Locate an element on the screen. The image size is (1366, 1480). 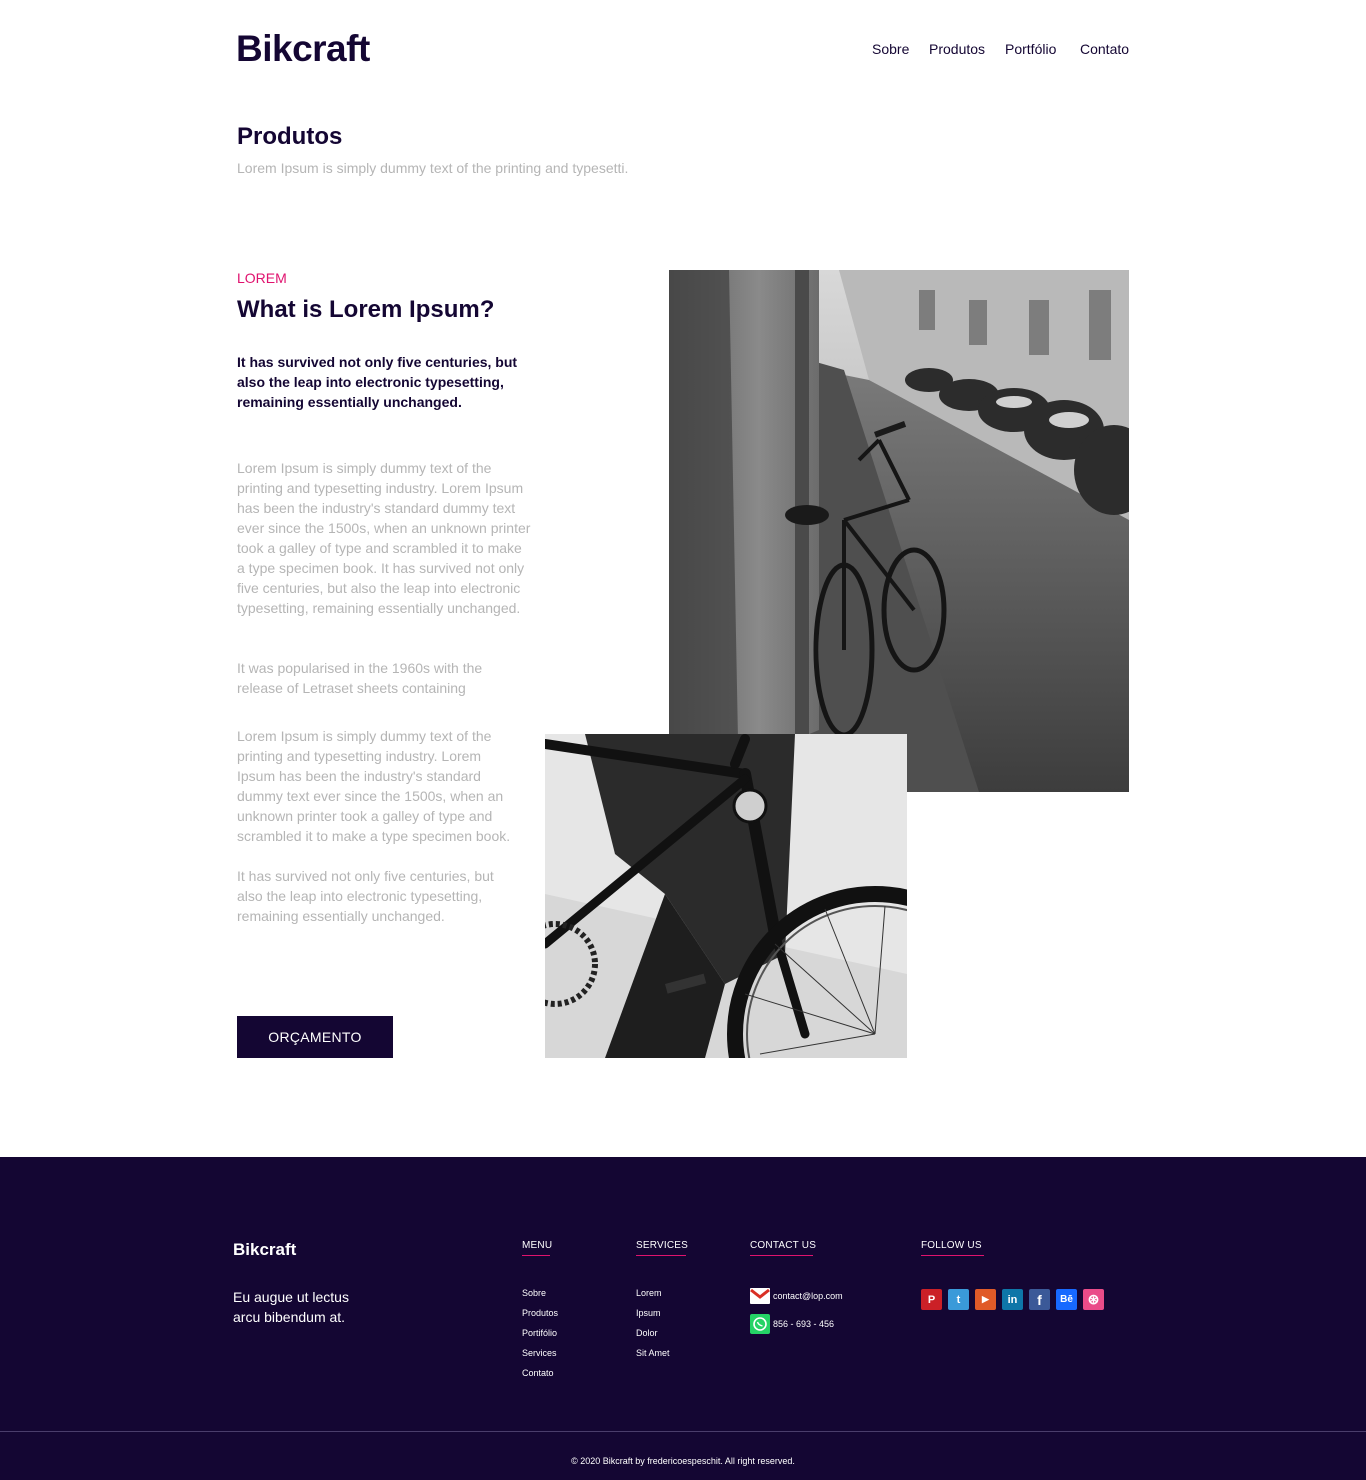
street-bicycle-photo is located at coordinates (899, 531).